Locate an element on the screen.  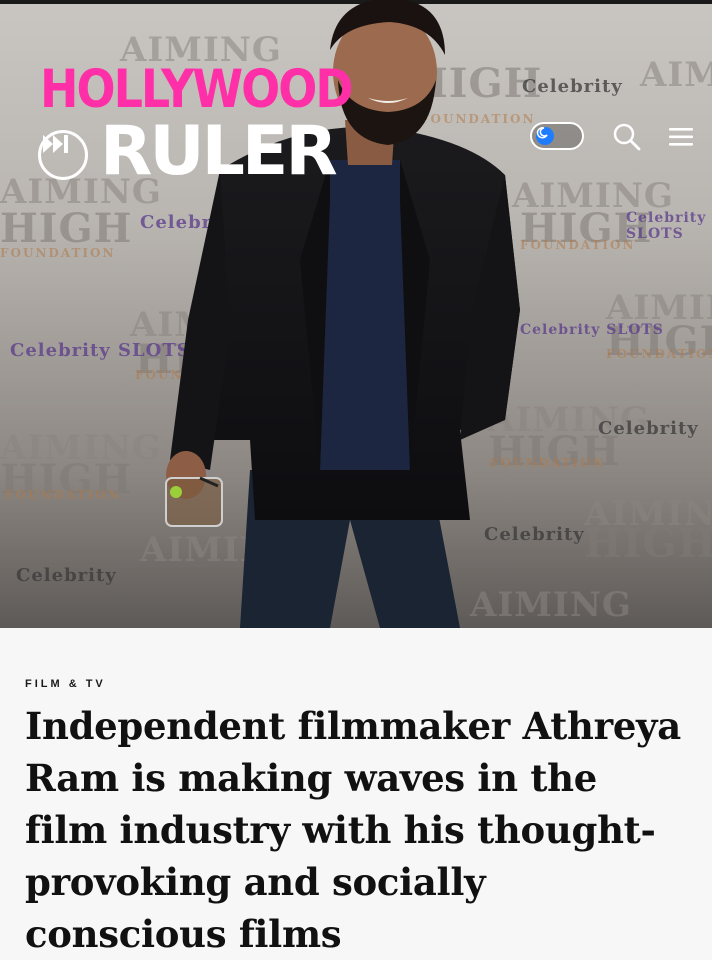
moon-icon is located at coordinates (545, 136).